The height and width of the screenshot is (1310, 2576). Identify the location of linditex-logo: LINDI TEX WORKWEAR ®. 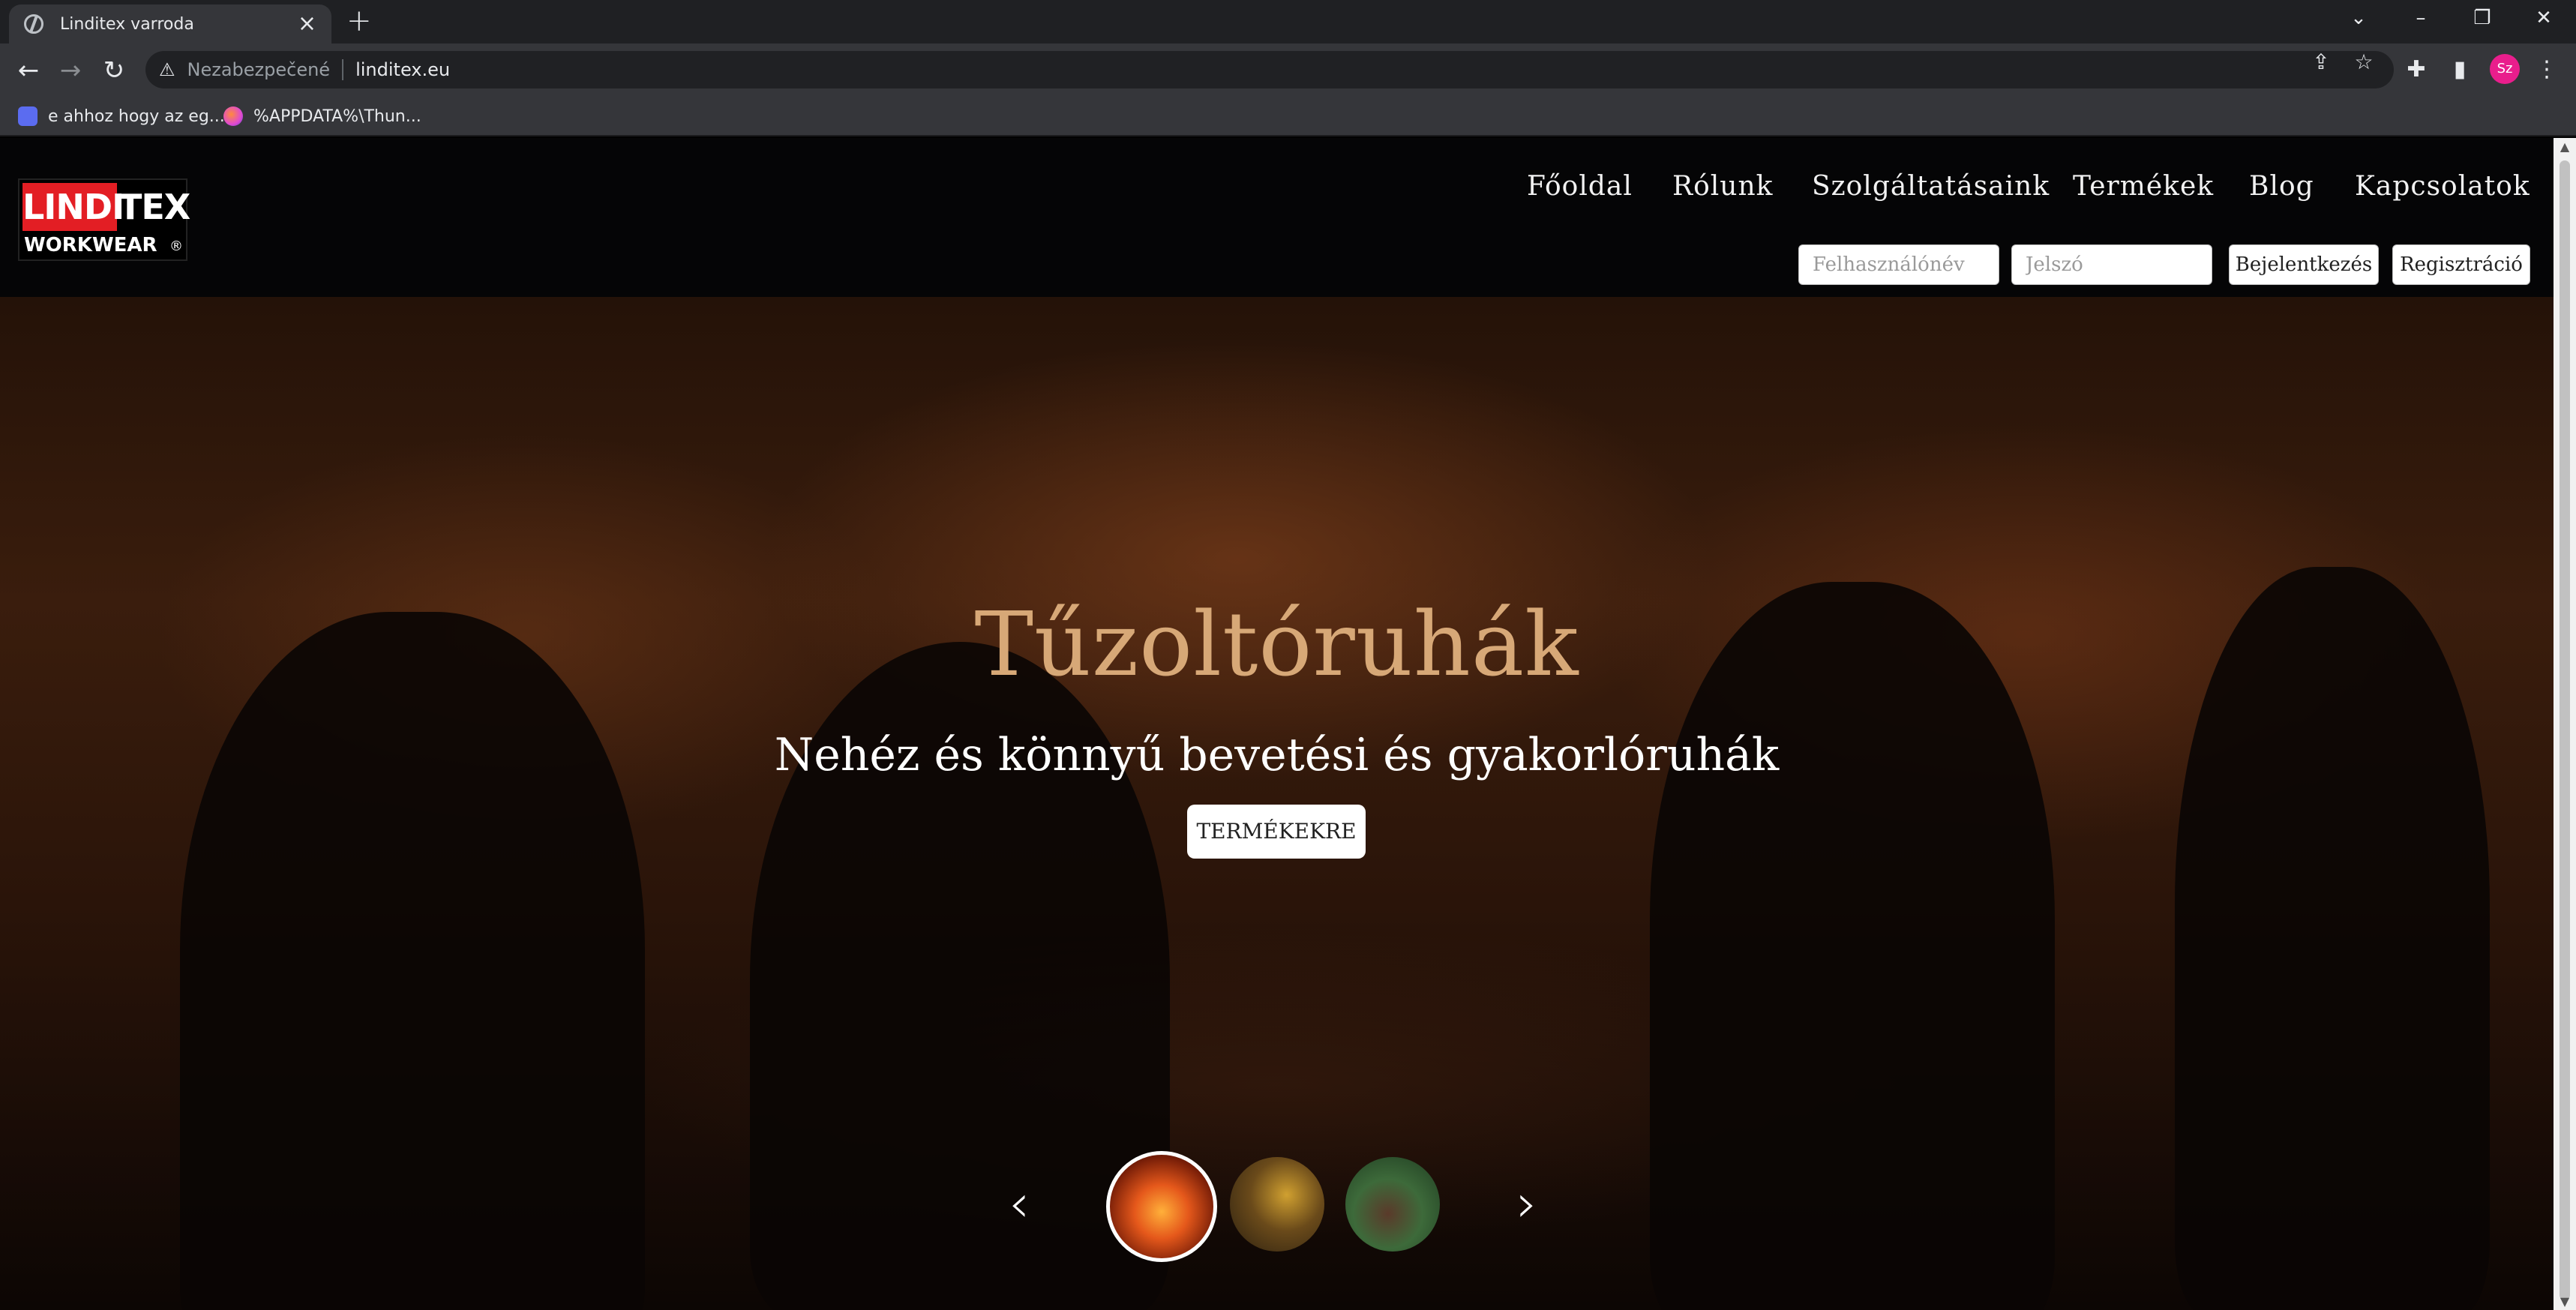
(104, 220).